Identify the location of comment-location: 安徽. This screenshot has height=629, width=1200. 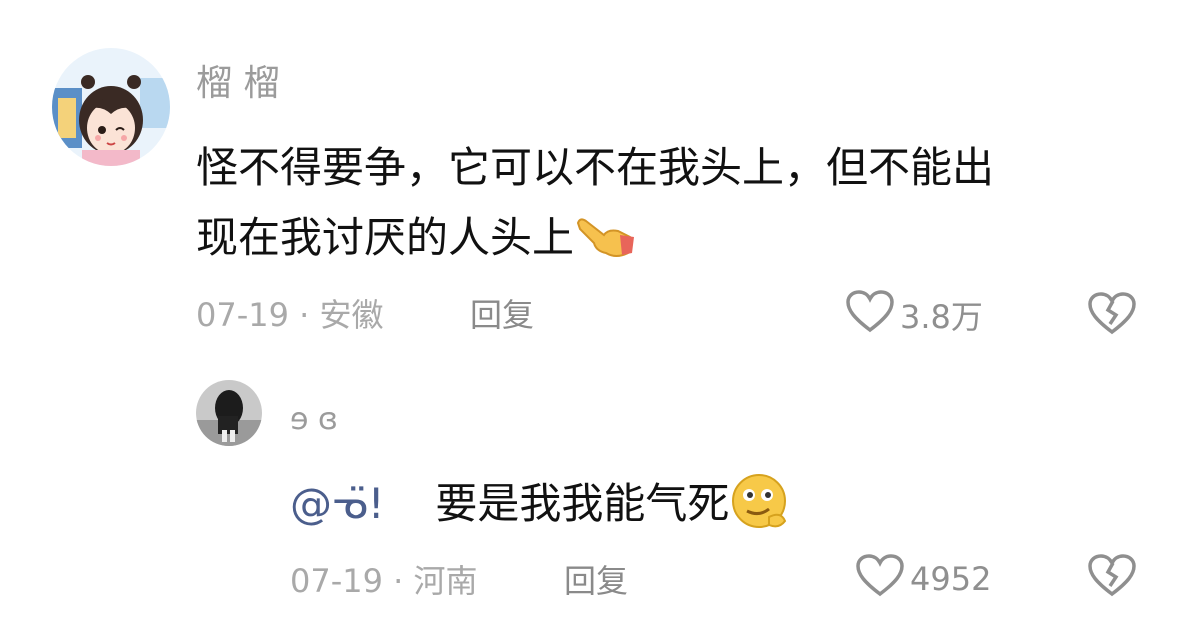
(351, 315).